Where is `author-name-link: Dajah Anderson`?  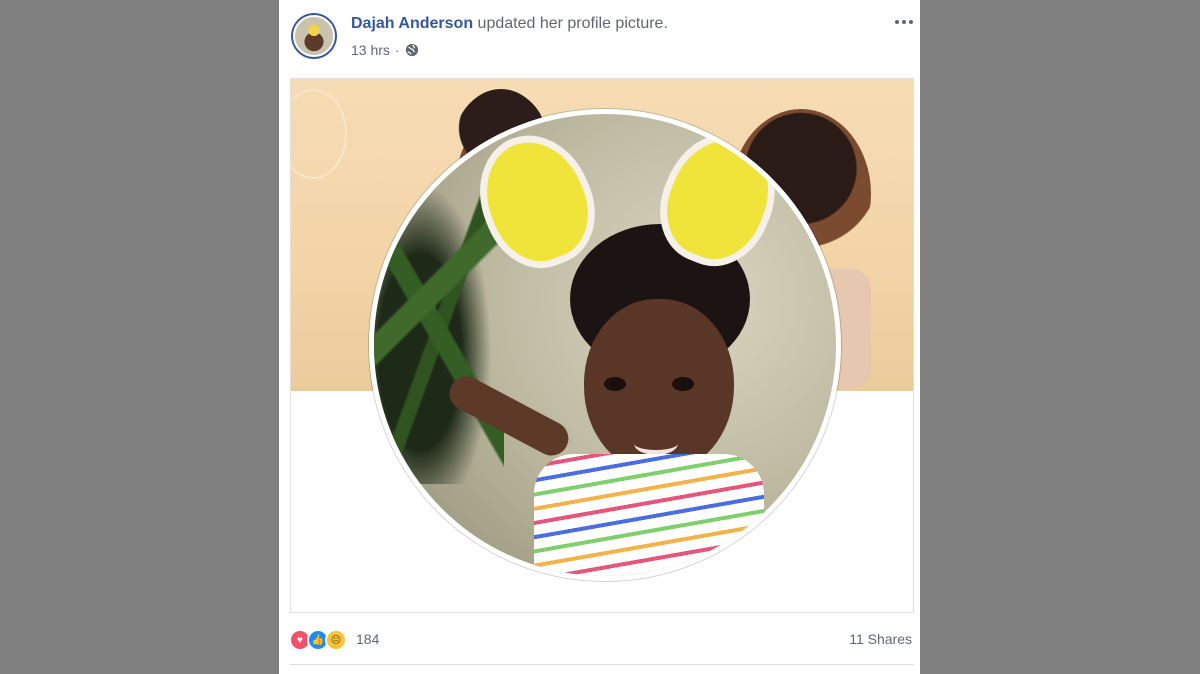
author-name-link: Dajah Anderson is located at coordinates (412, 23).